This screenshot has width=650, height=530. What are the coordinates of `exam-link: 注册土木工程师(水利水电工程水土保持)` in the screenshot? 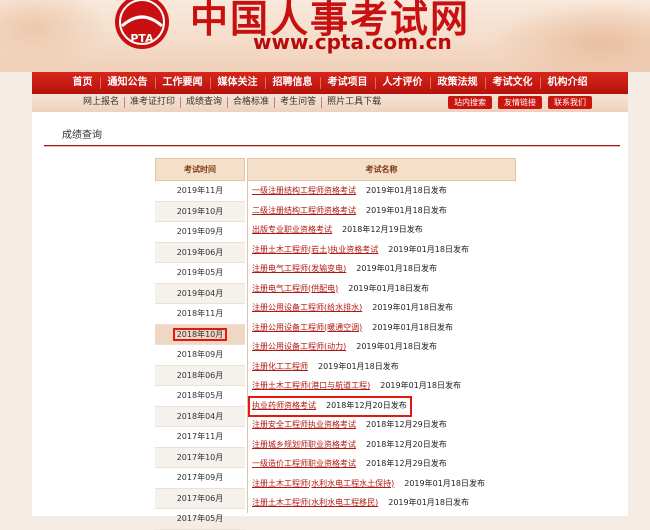 It's located at (323, 483).